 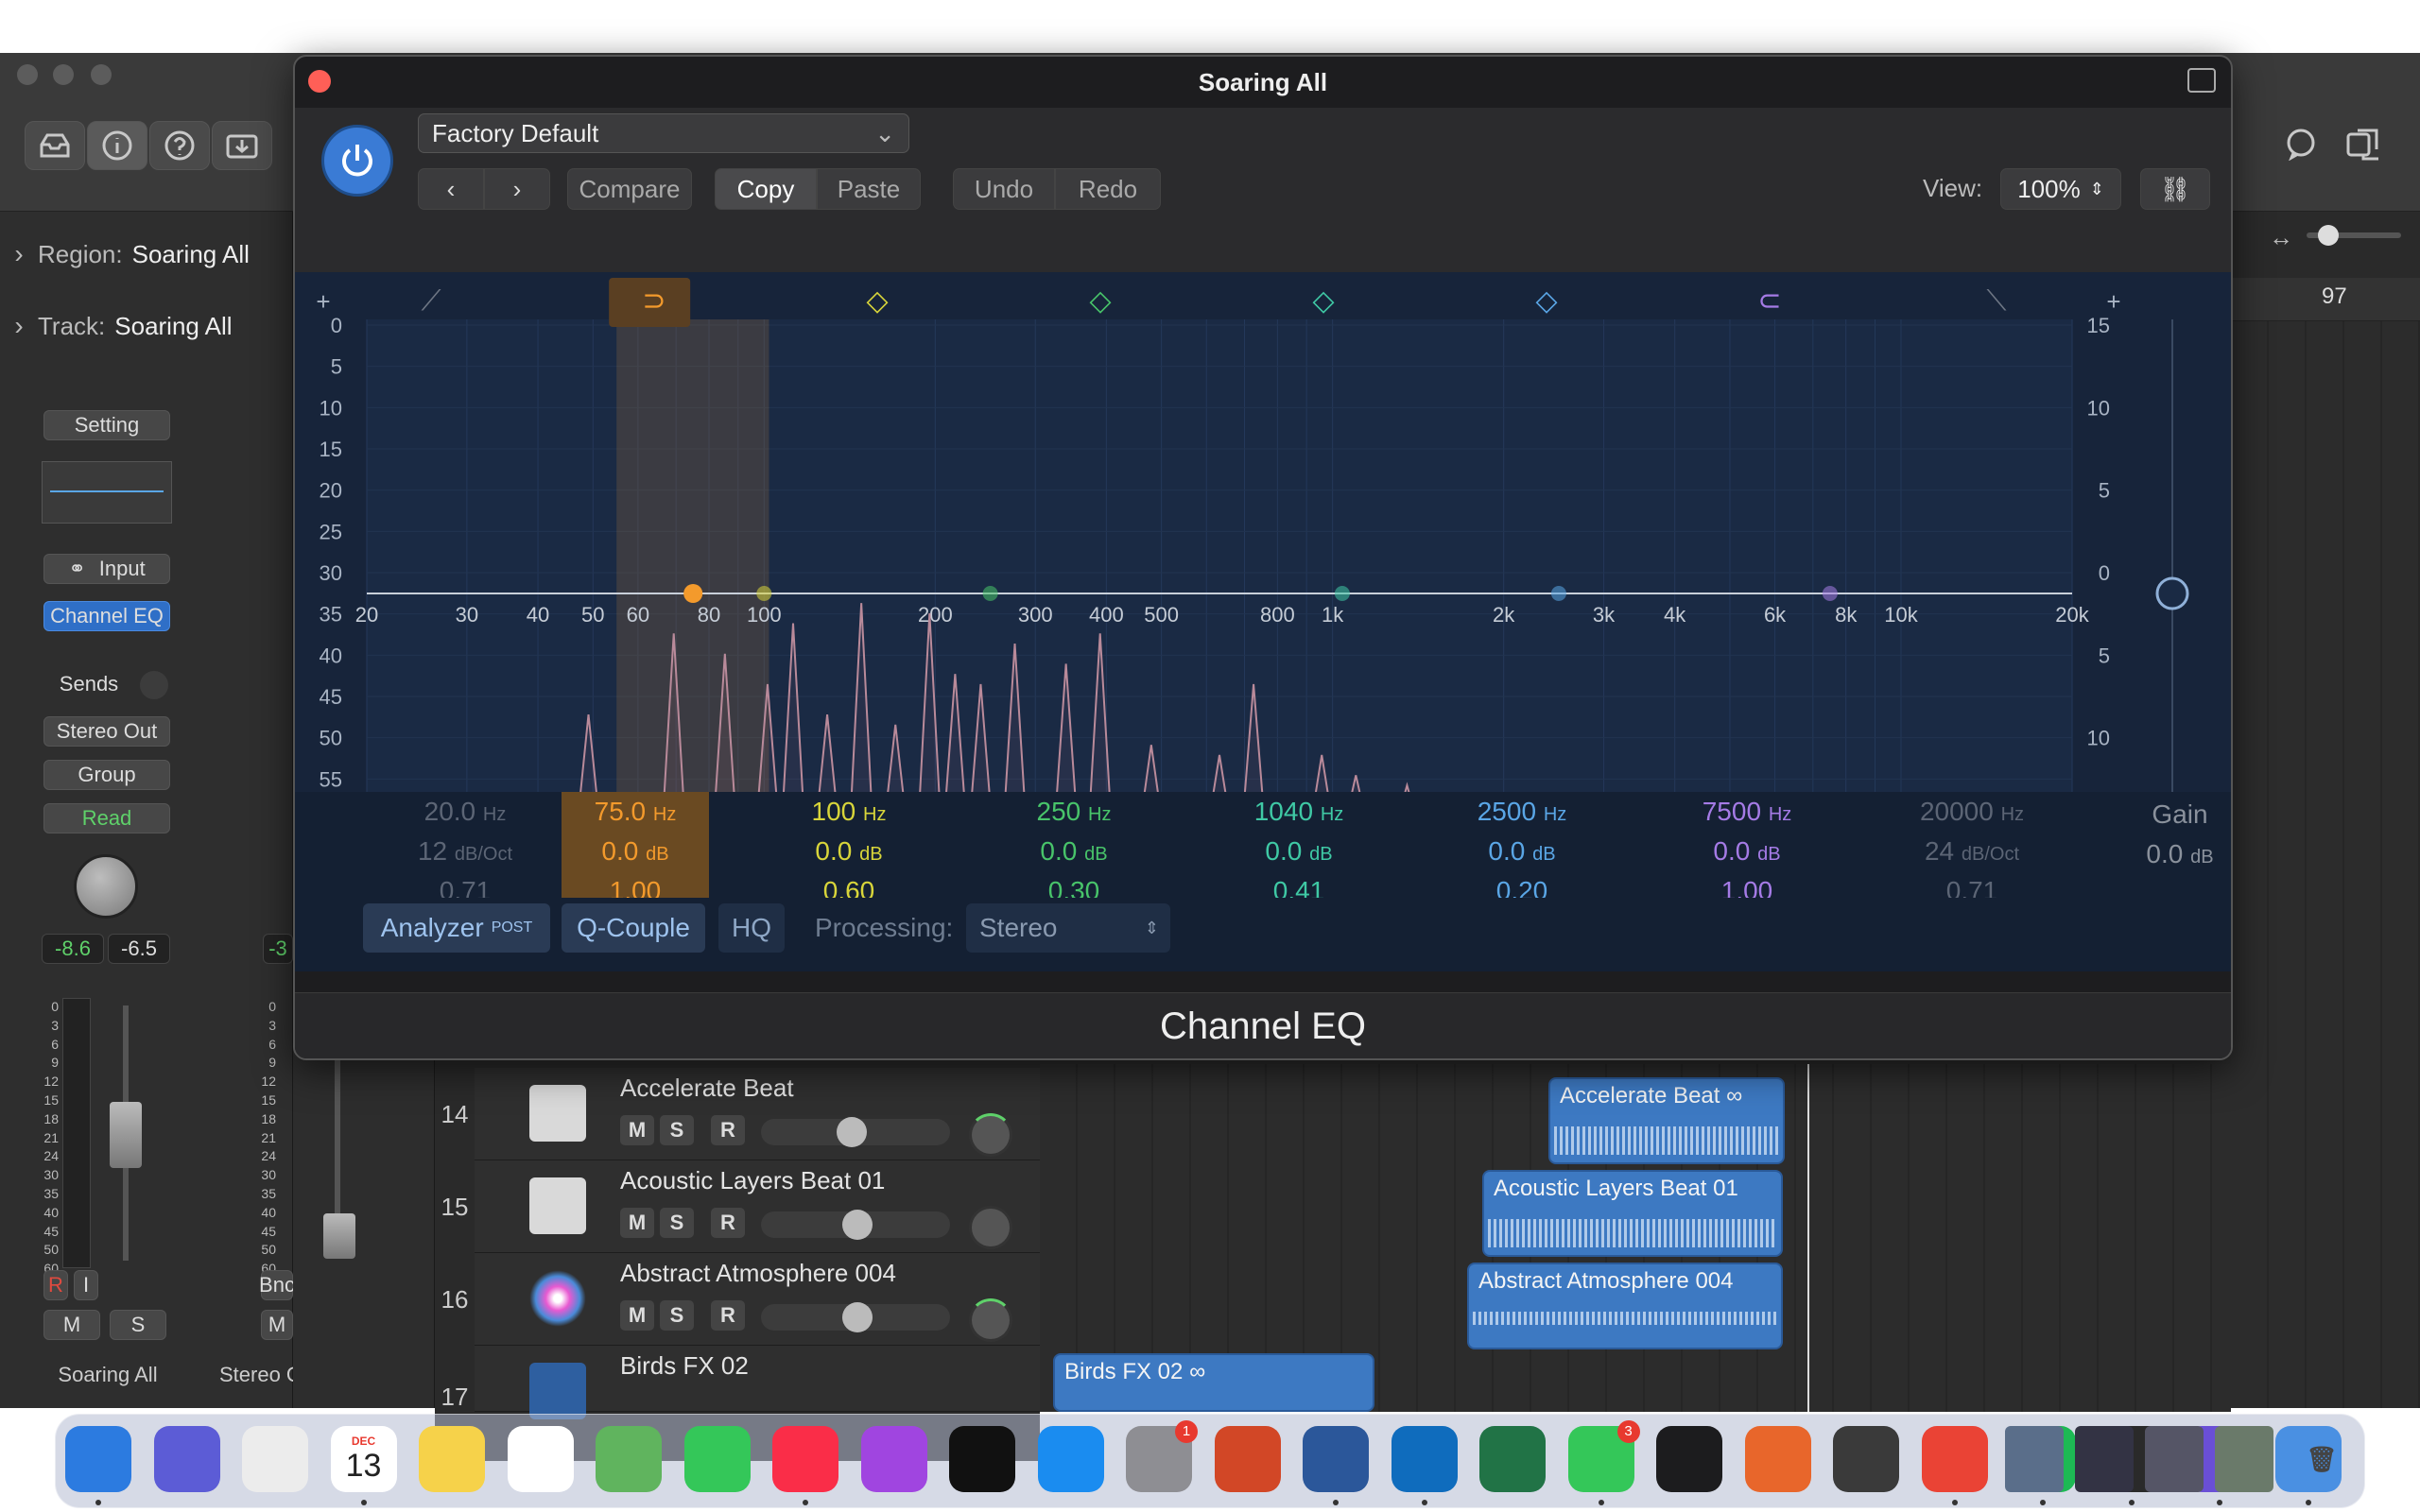 What do you see at coordinates (1972, 812) in the screenshot?
I see `band-frequency: 20000 Hz` at bounding box center [1972, 812].